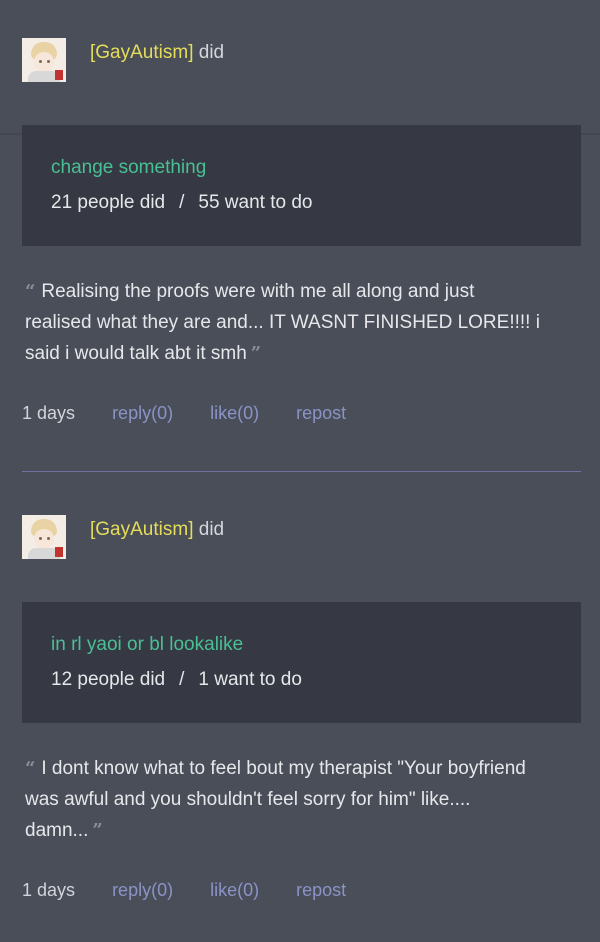 The height and width of the screenshot is (942, 600). I want to click on post-separator, so click(301, 471).